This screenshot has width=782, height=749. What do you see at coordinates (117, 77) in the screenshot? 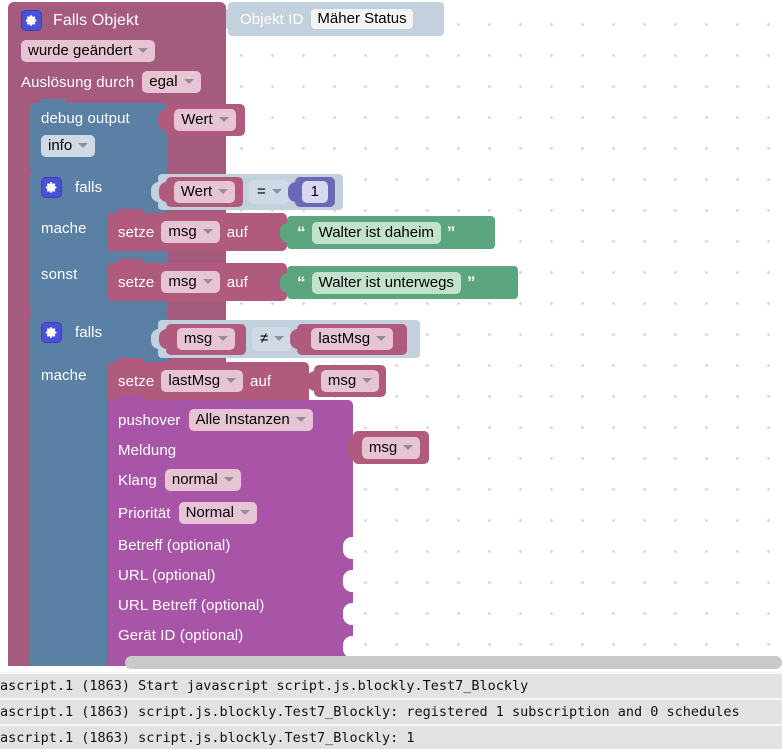
I see `trigger-source-row: Auslösung durch egal` at bounding box center [117, 77].